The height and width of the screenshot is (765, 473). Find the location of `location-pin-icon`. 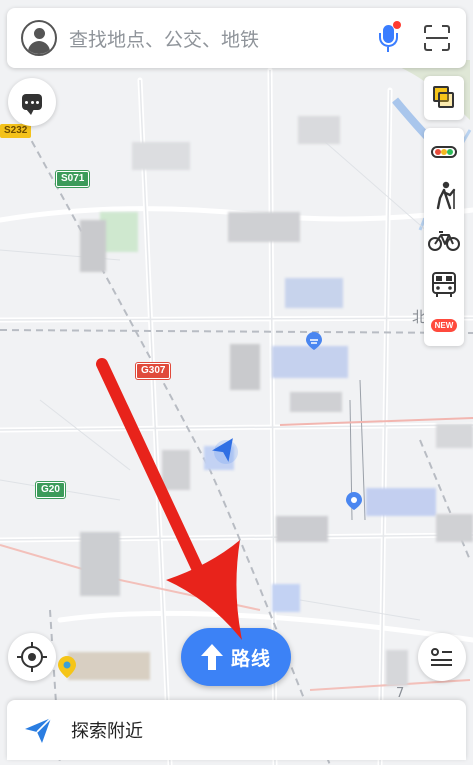

location-pin-icon is located at coordinates (67, 667).